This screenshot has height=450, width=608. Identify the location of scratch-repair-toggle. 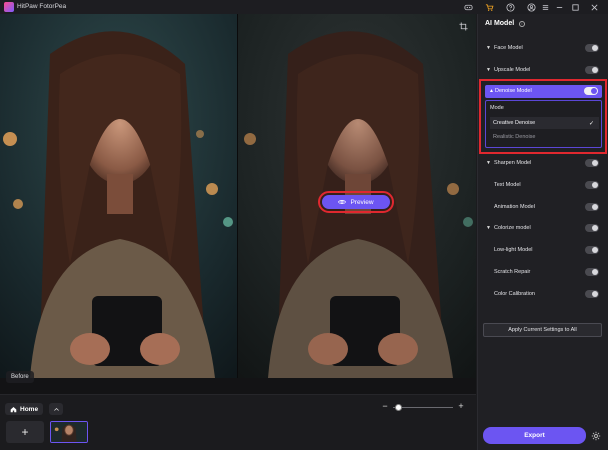
(592, 272).